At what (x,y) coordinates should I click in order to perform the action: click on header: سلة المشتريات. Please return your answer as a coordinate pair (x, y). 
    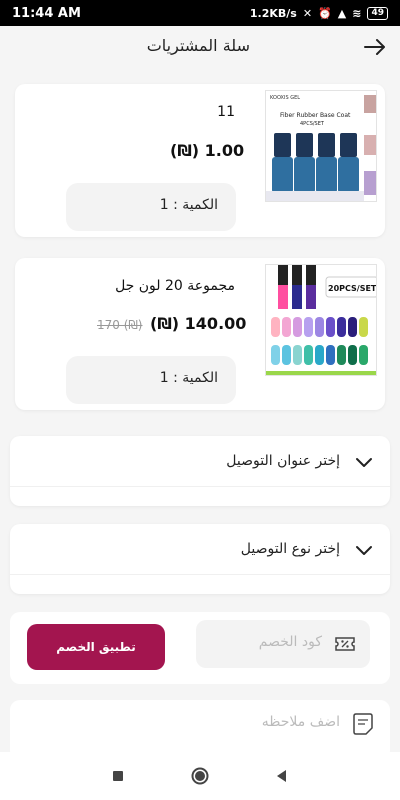
    Looking at the image, I should click on (200, 47).